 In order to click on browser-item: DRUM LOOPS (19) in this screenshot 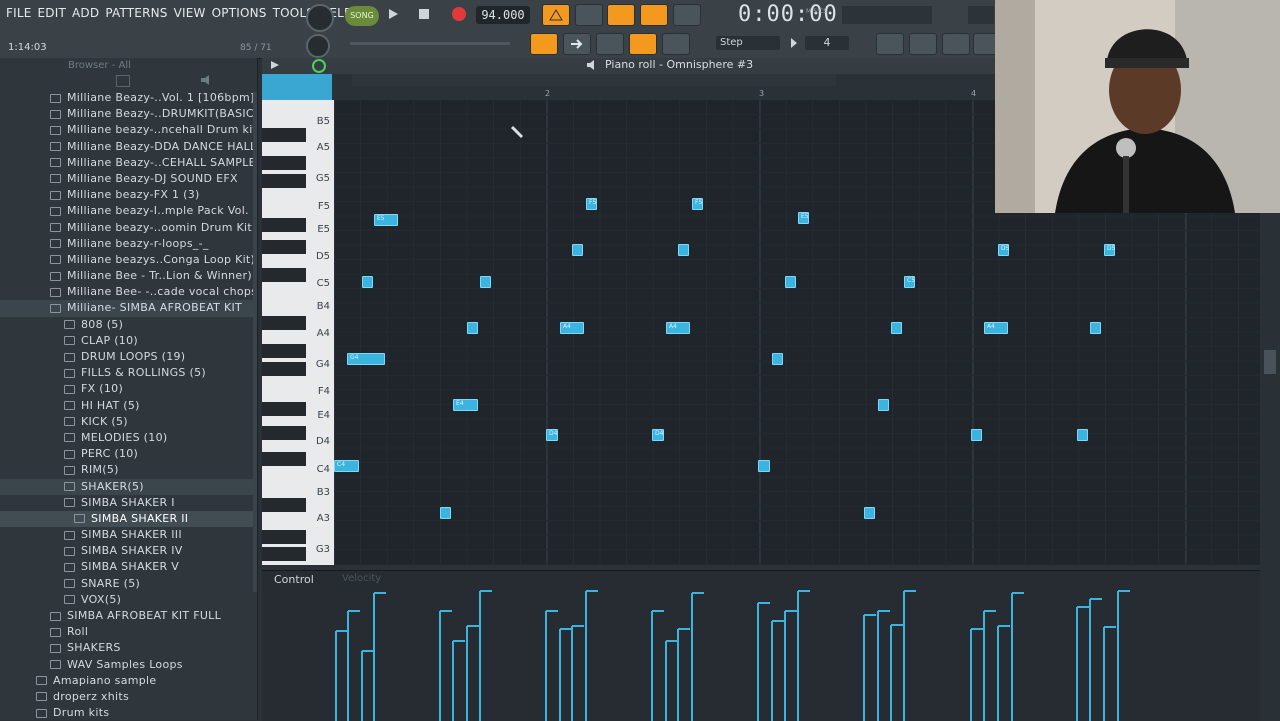, I will do `click(128, 357)`.